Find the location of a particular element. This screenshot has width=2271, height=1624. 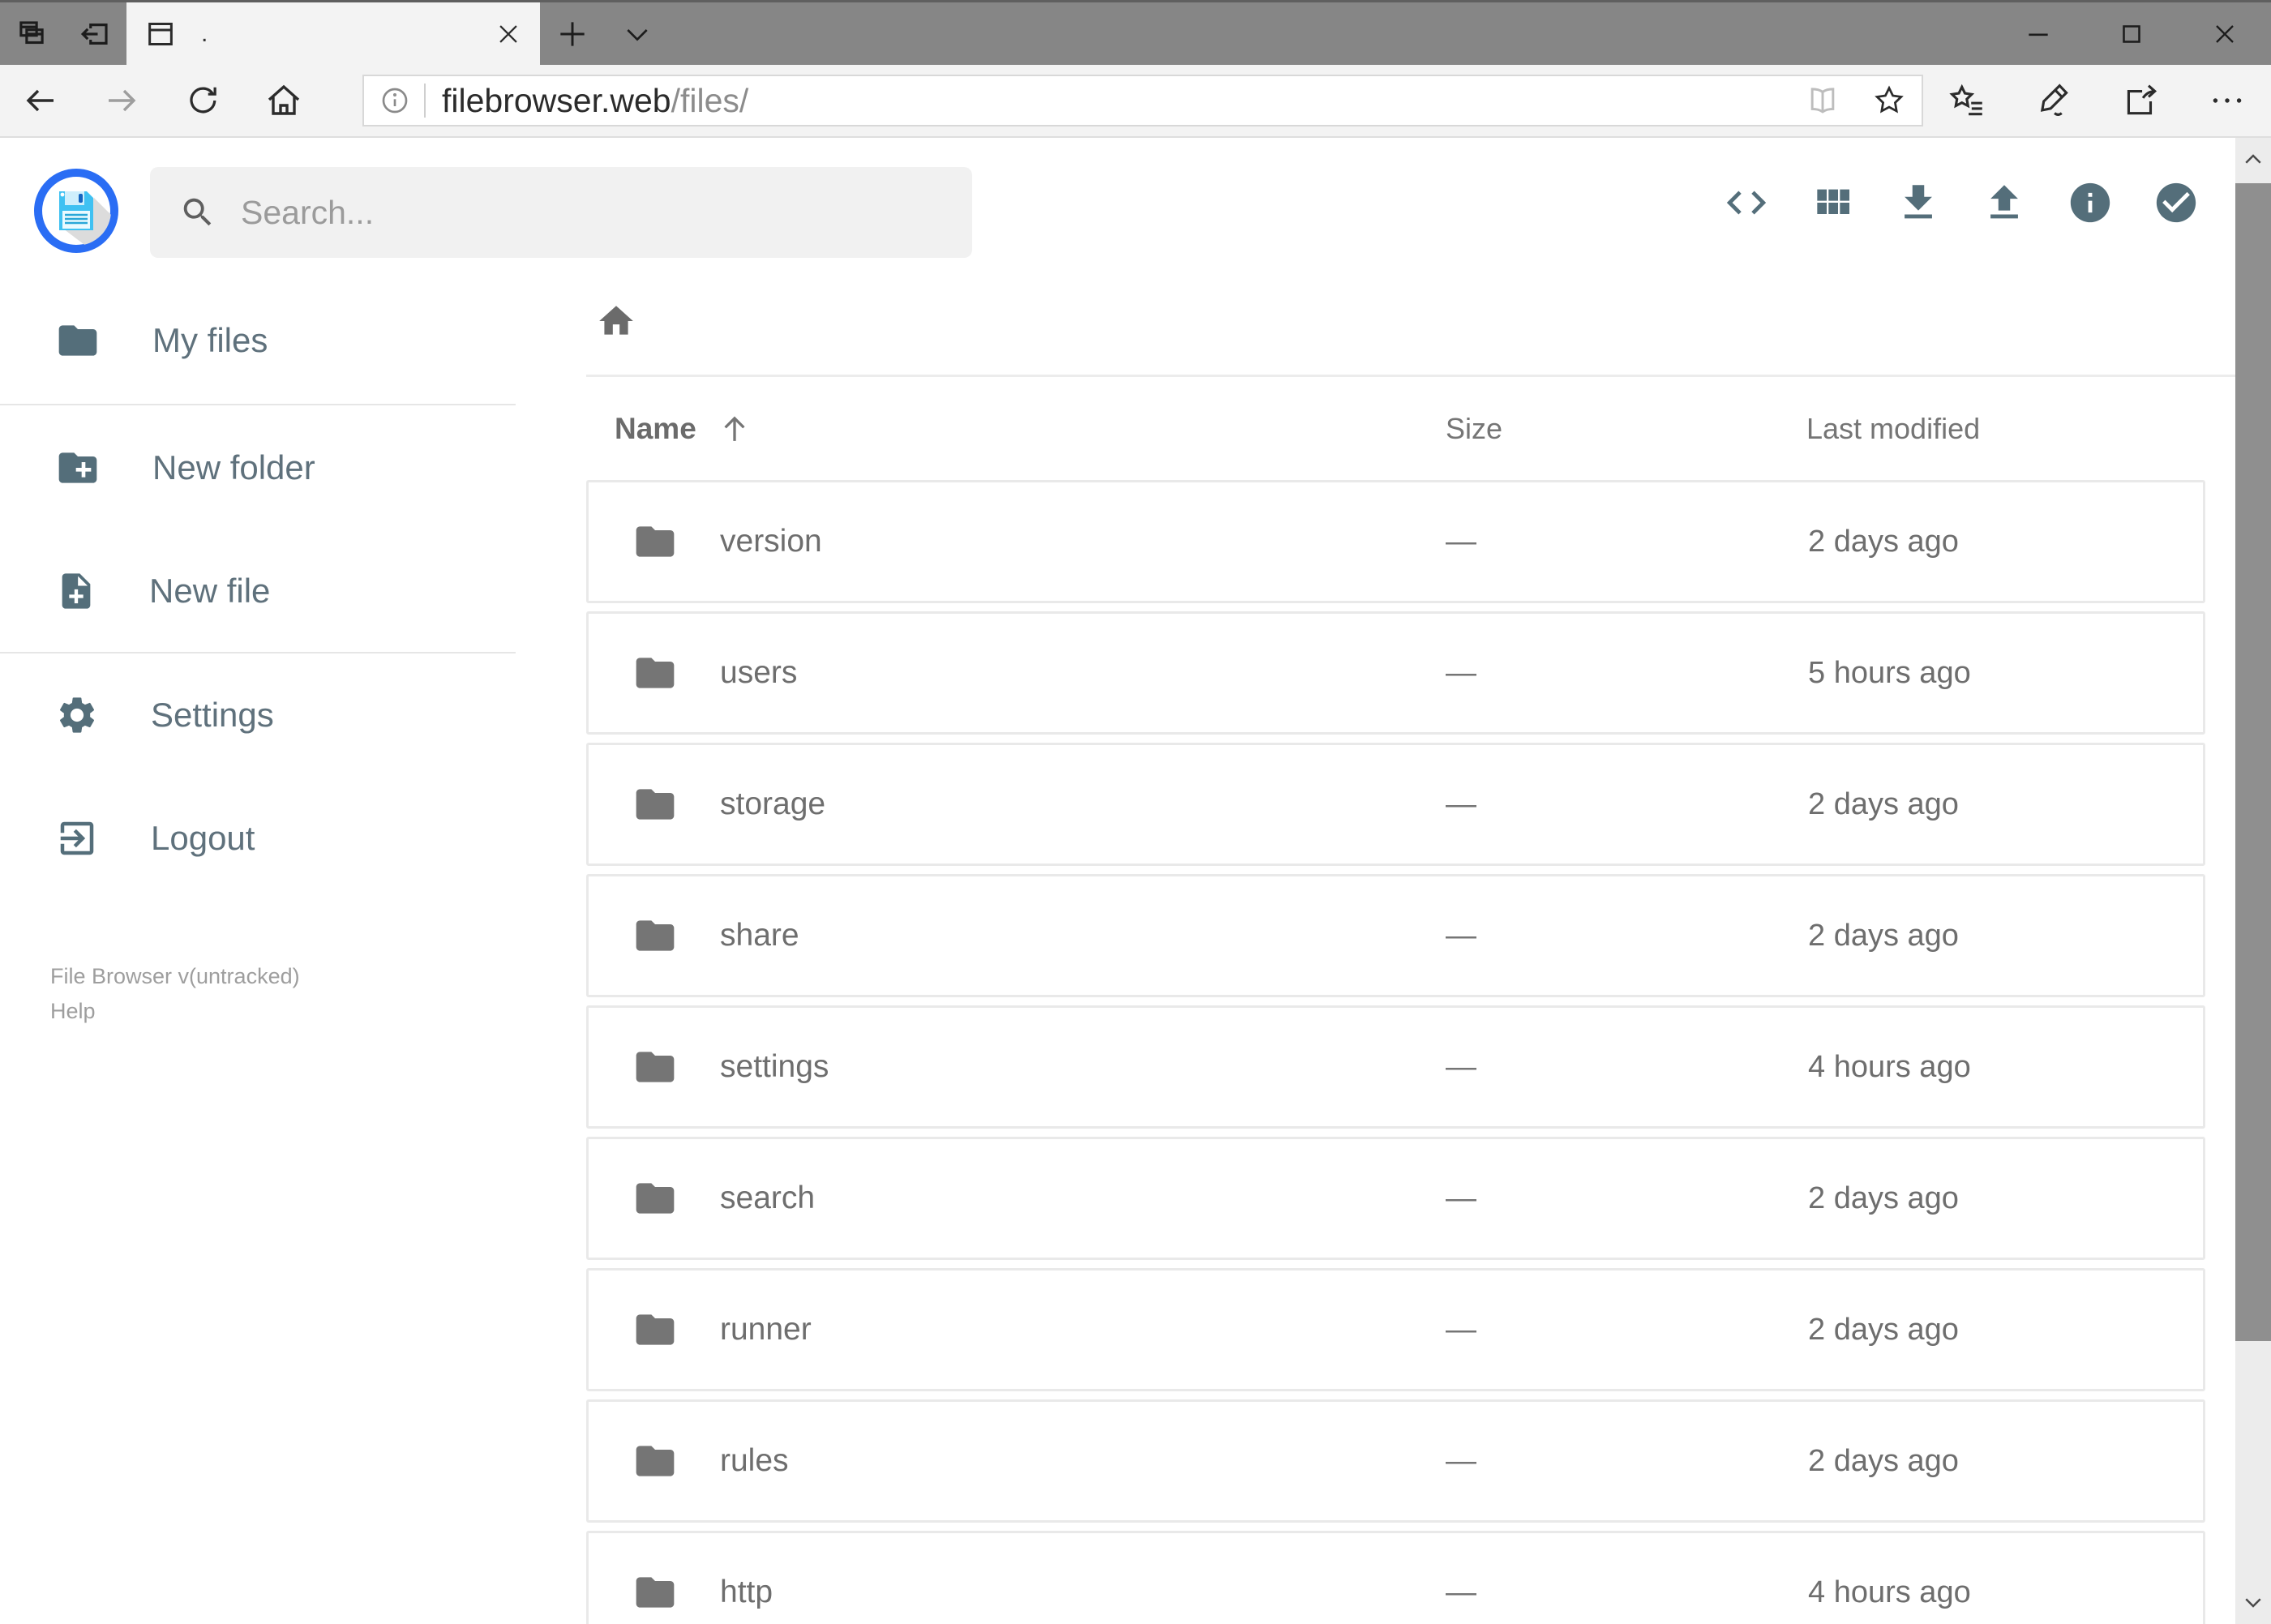

grid-view-button is located at coordinates (1833, 203).